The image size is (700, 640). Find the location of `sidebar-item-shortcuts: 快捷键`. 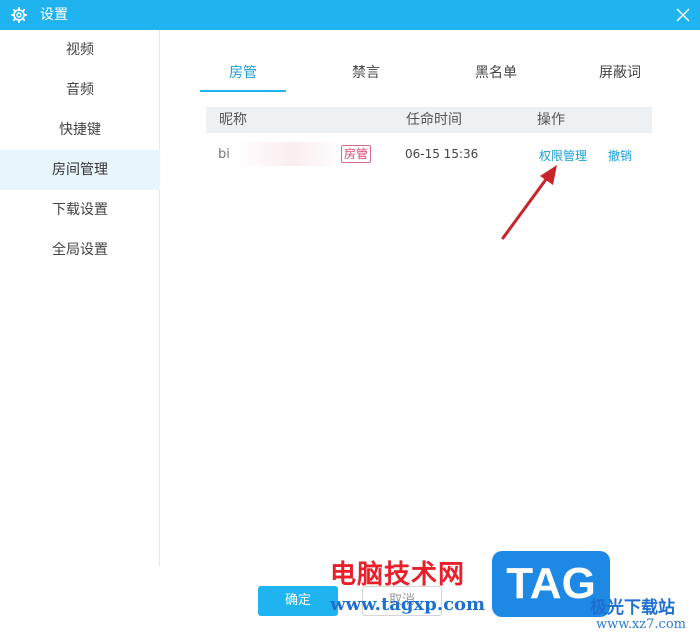

sidebar-item-shortcuts: 快捷键 is located at coordinates (80, 130).